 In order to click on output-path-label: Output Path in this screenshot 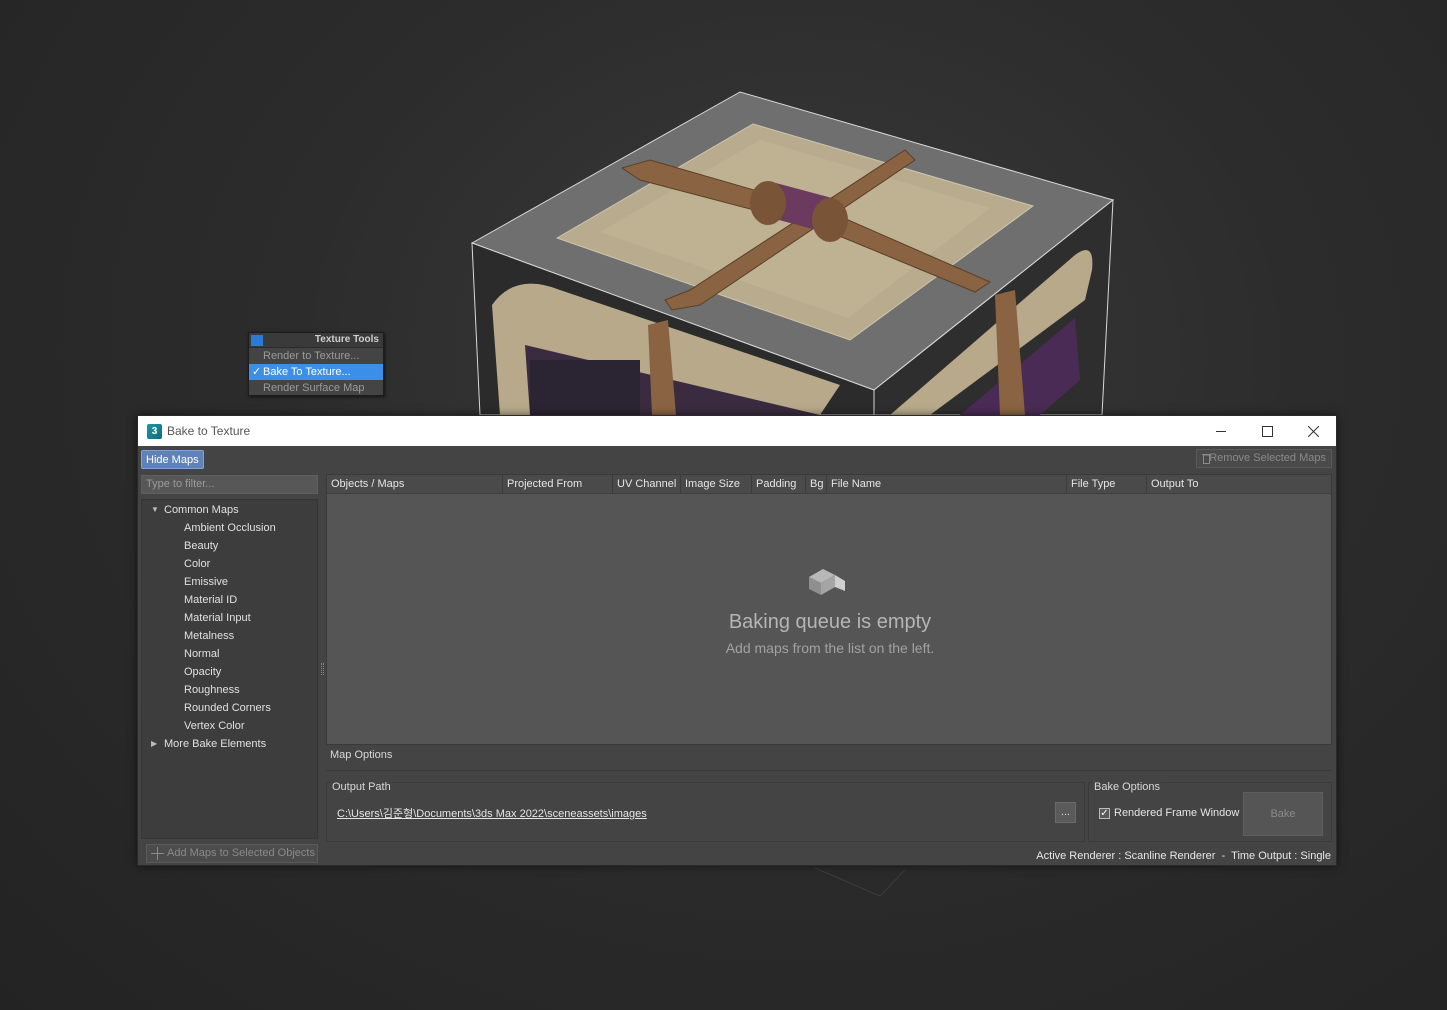, I will do `click(361, 787)`.